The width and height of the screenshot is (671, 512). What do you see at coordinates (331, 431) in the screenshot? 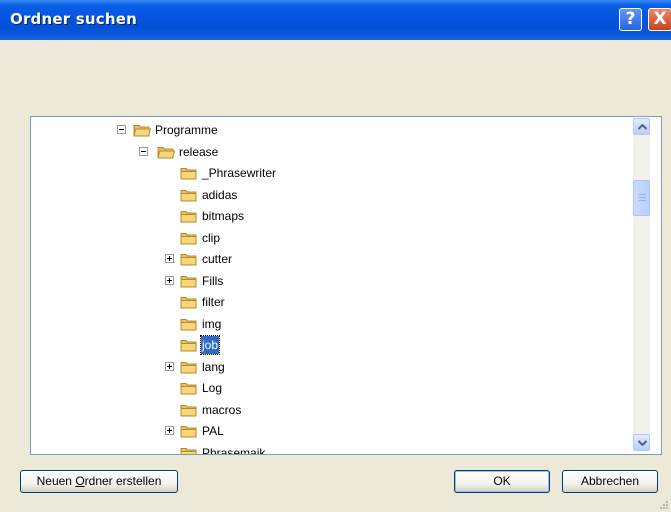
I see `tree-item: PAL` at bounding box center [331, 431].